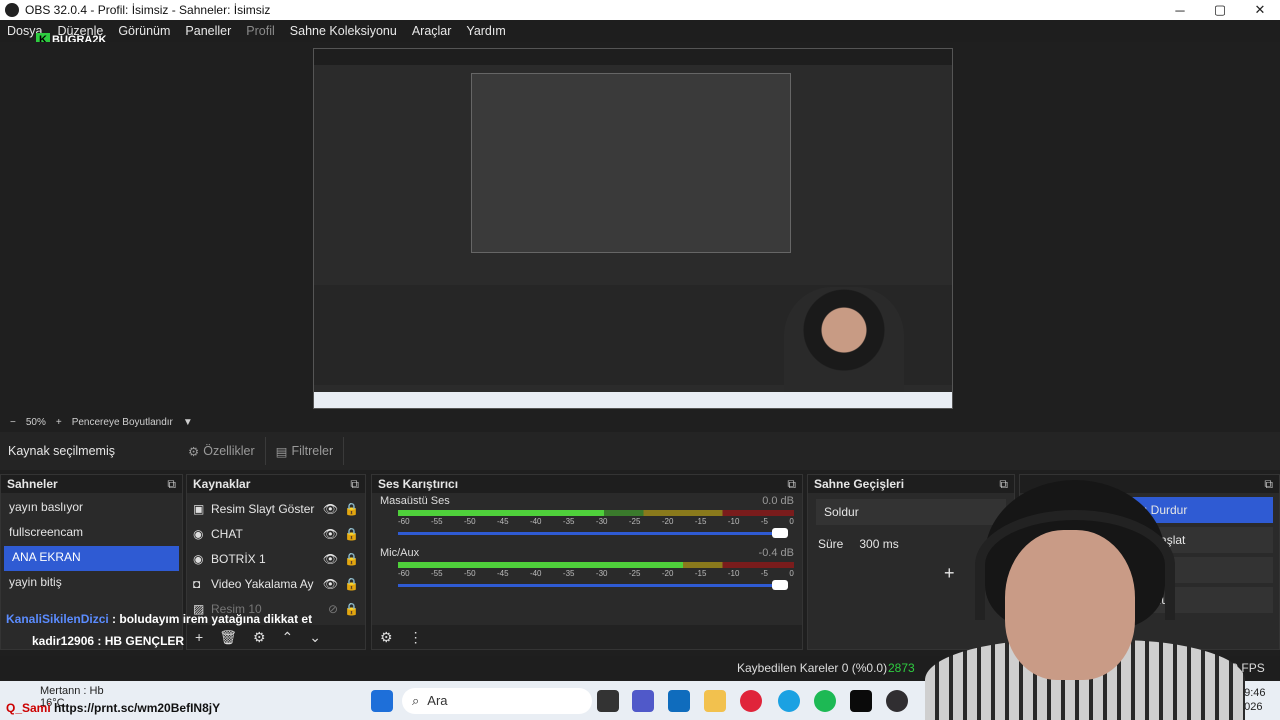 Image resolution: width=1280 pixels, height=720 pixels. I want to click on nested-preview, so click(631, 163).